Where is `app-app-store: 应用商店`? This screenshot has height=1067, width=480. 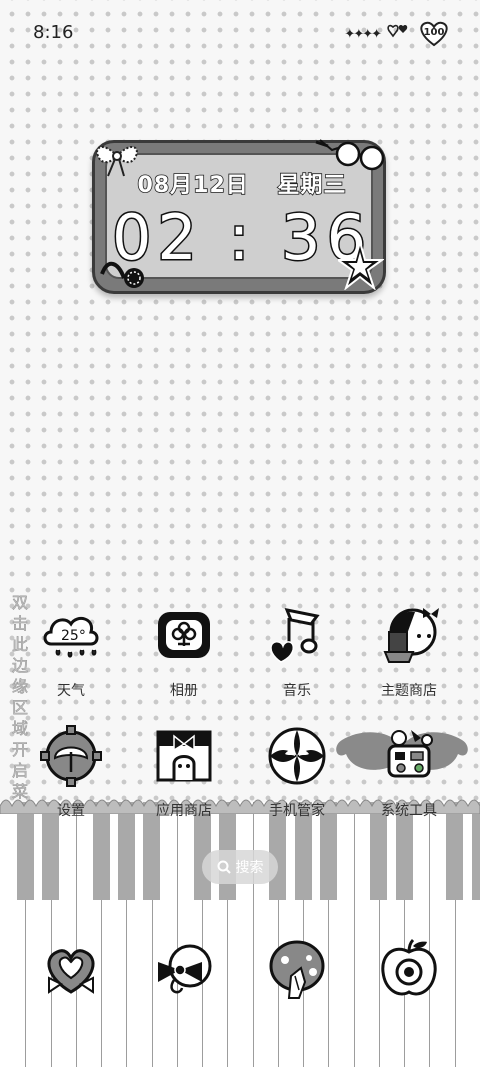
app-app-store: 应用商店 is located at coordinates (184, 772).